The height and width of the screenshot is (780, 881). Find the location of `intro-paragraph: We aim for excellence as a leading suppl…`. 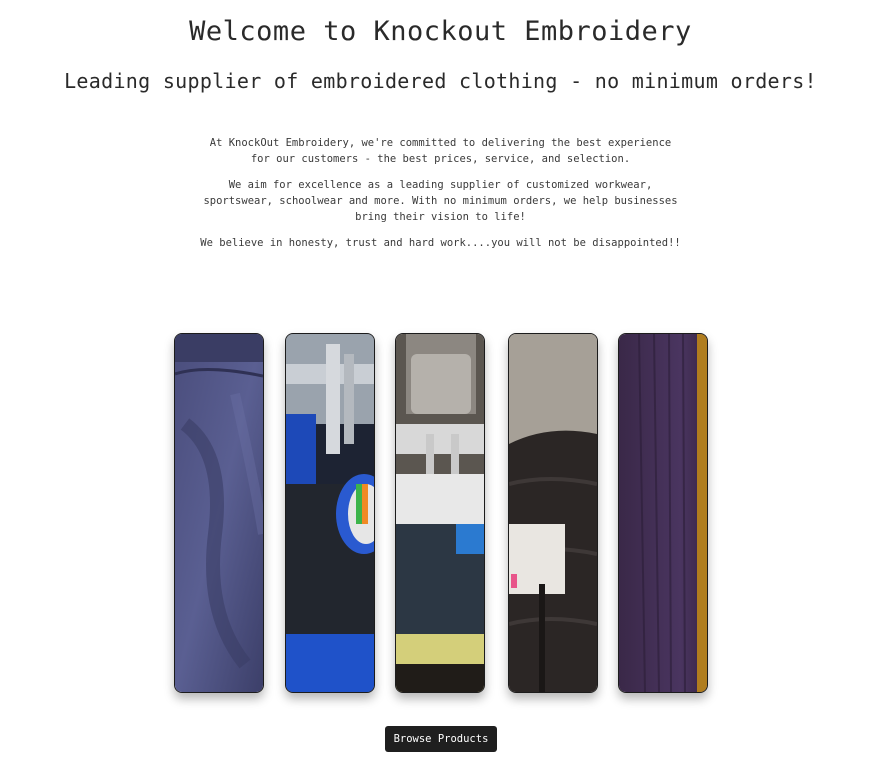

intro-paragraph: We aim for excellence as a leading suppl… is located at coordinates (440, 201).